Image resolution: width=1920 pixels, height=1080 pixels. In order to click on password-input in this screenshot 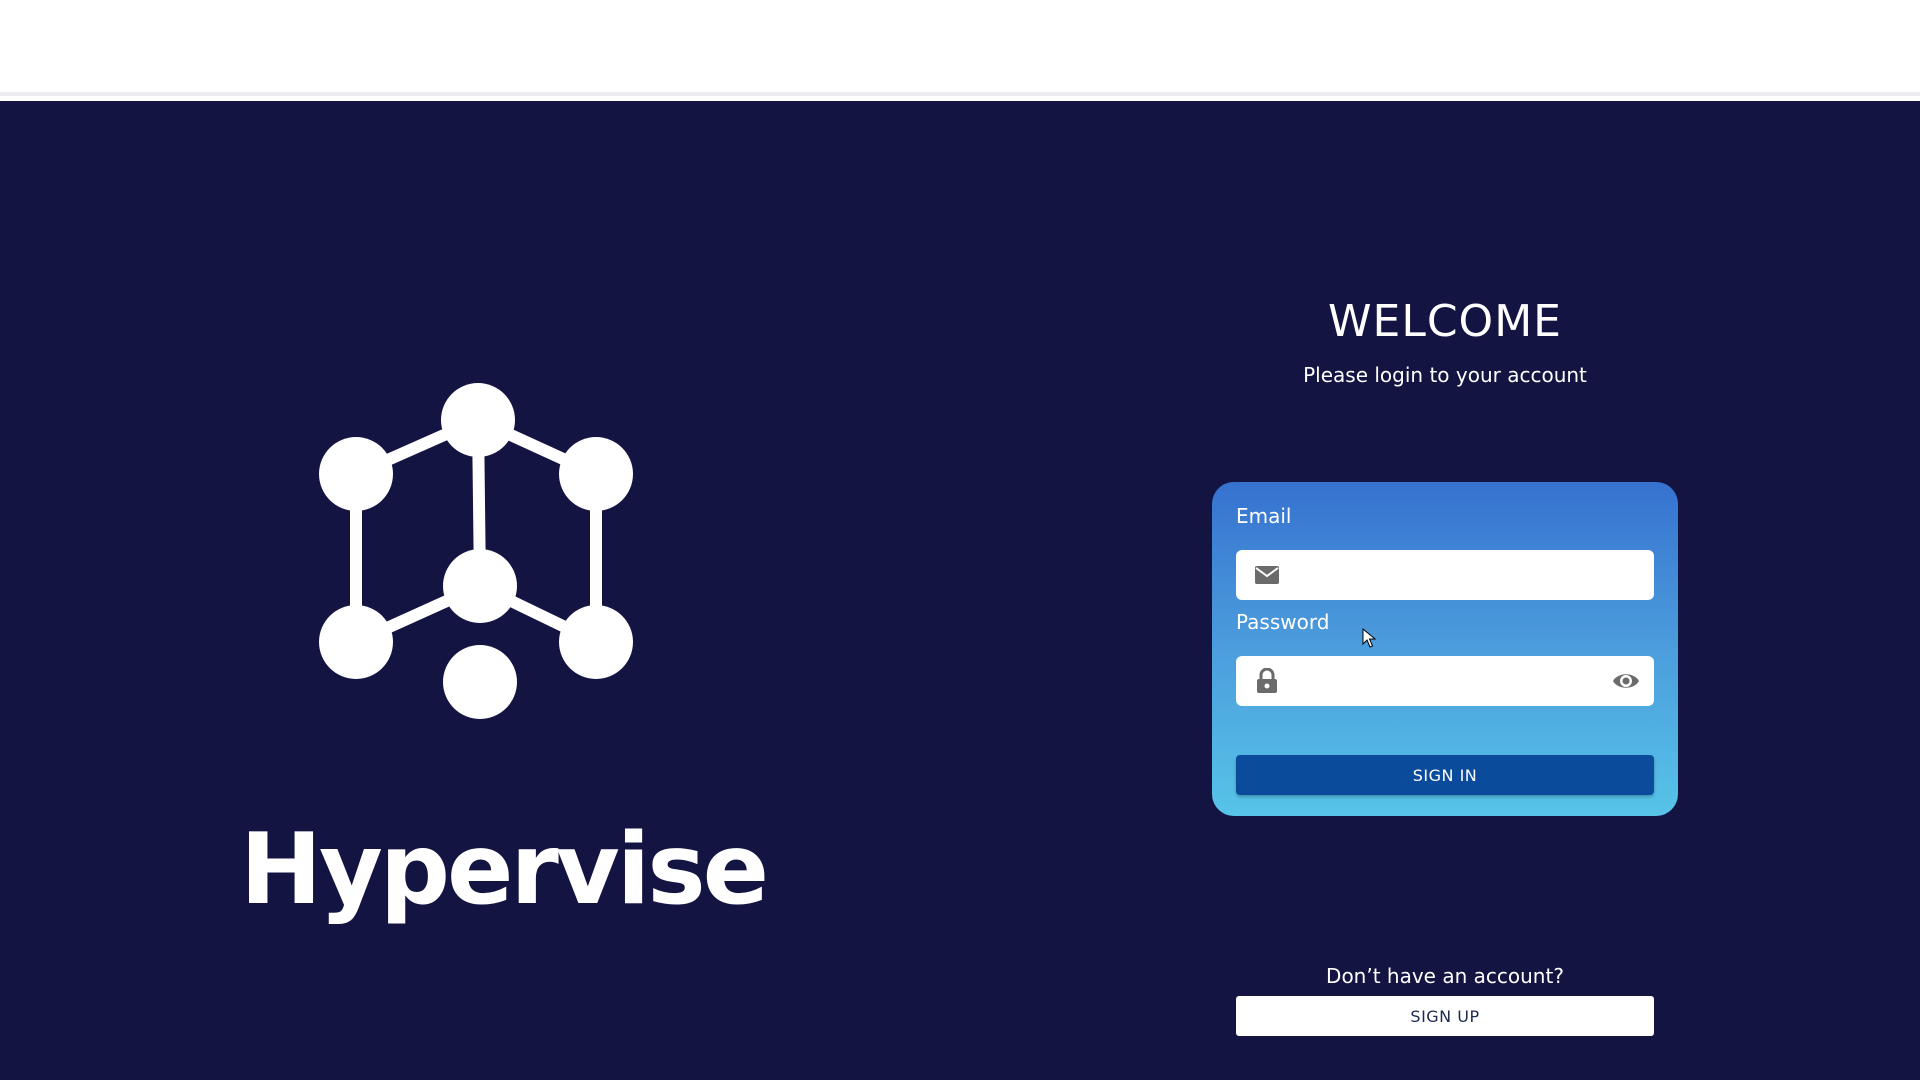, I will do `click(1444, 682)`.